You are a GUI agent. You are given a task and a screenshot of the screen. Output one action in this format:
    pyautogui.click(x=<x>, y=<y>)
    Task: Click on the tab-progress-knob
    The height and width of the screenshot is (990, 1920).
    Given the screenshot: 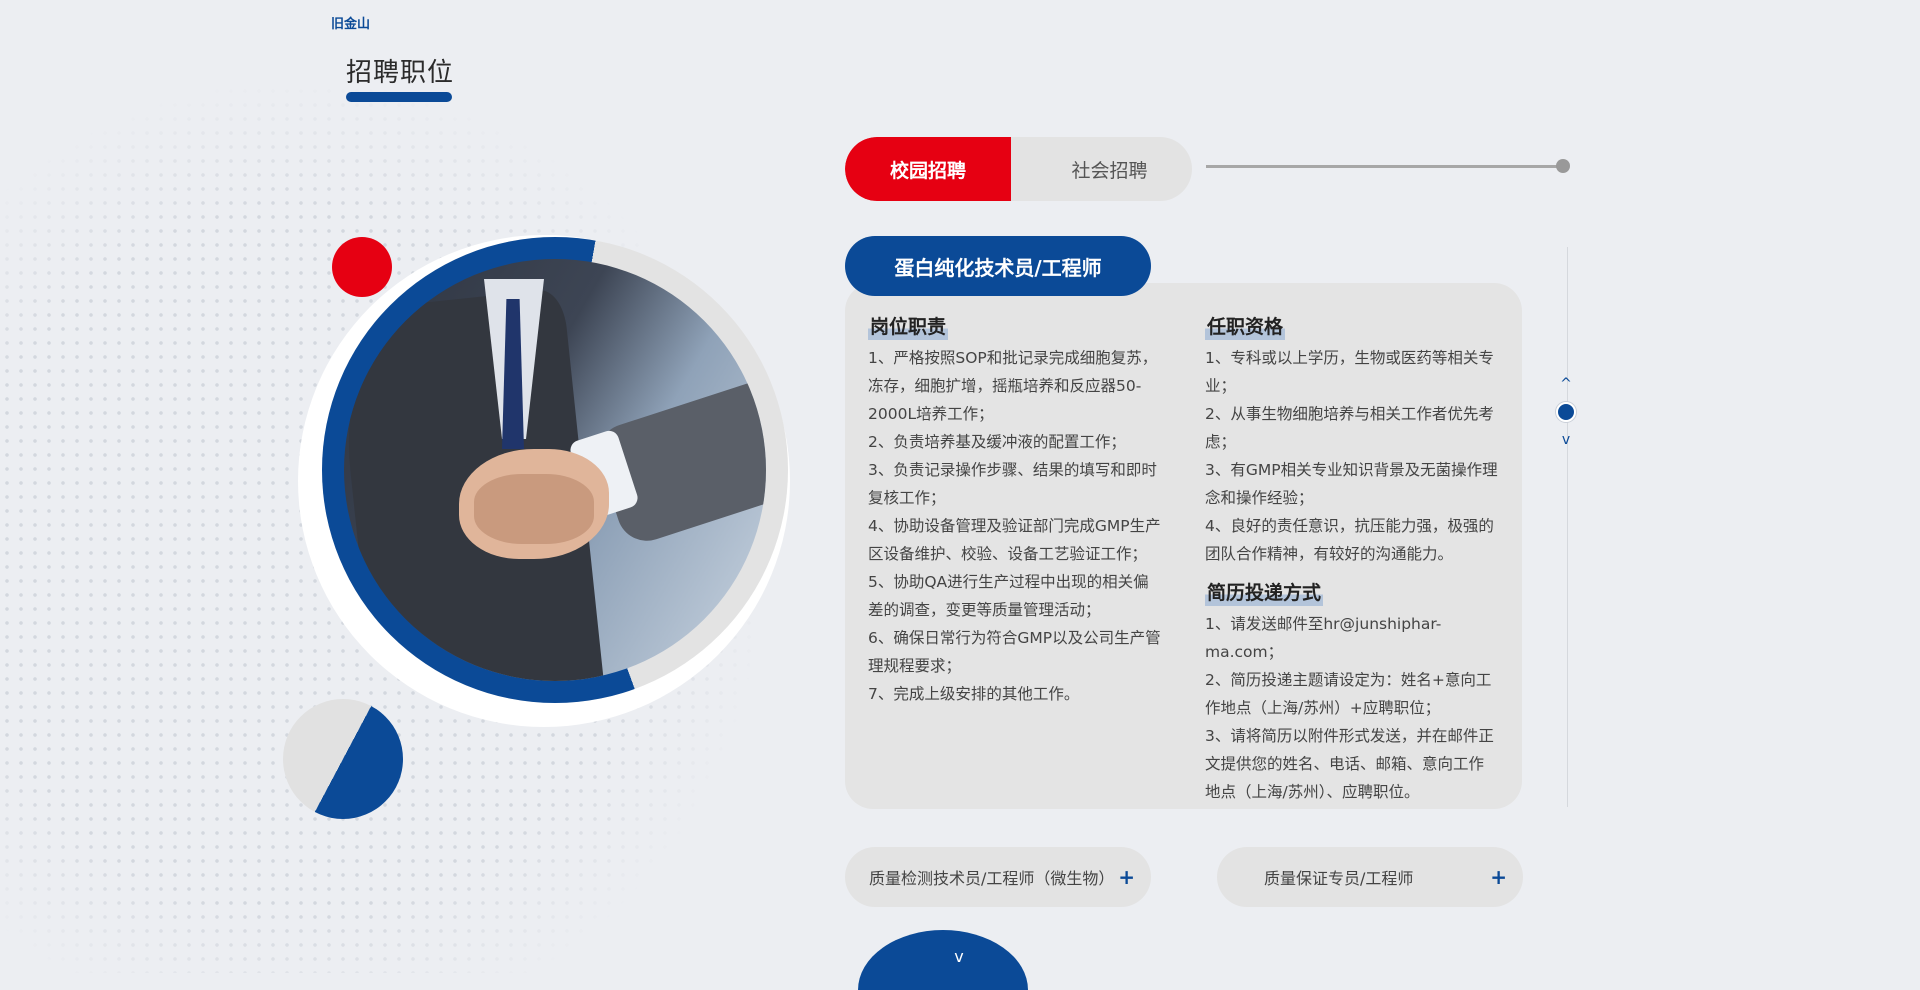 What is the action you would take?
    pyautogui.click(x=1563, y=166)
    